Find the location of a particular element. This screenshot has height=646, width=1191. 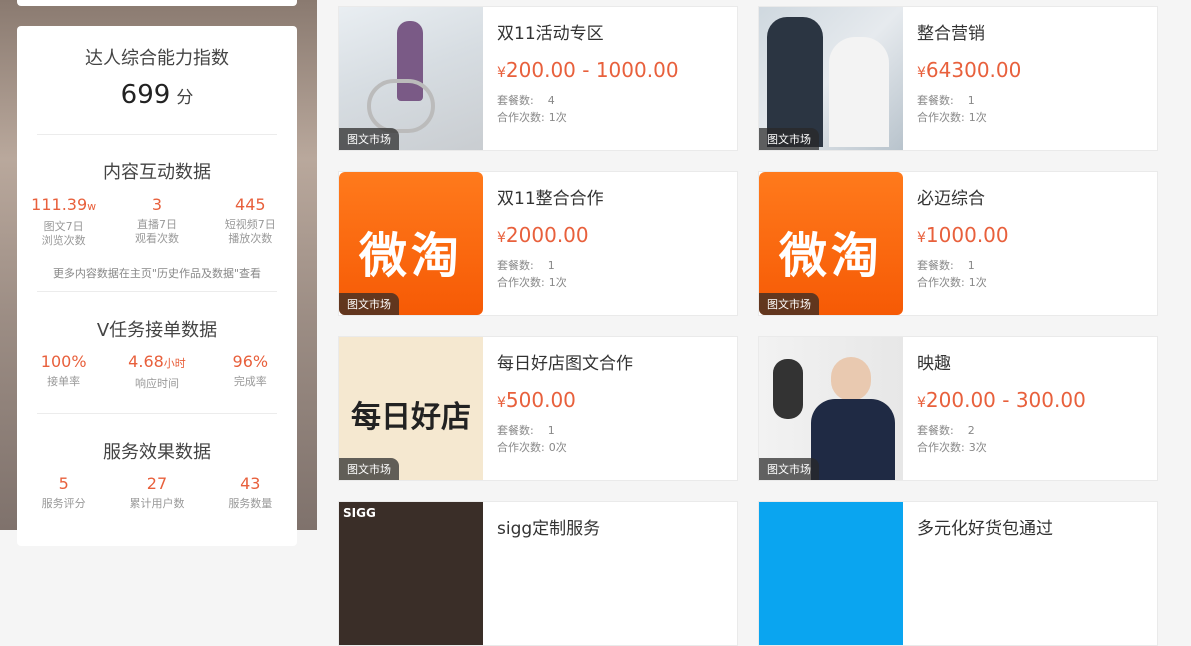

card-title: 双11活动专区 is located at coordinates (613, 31).